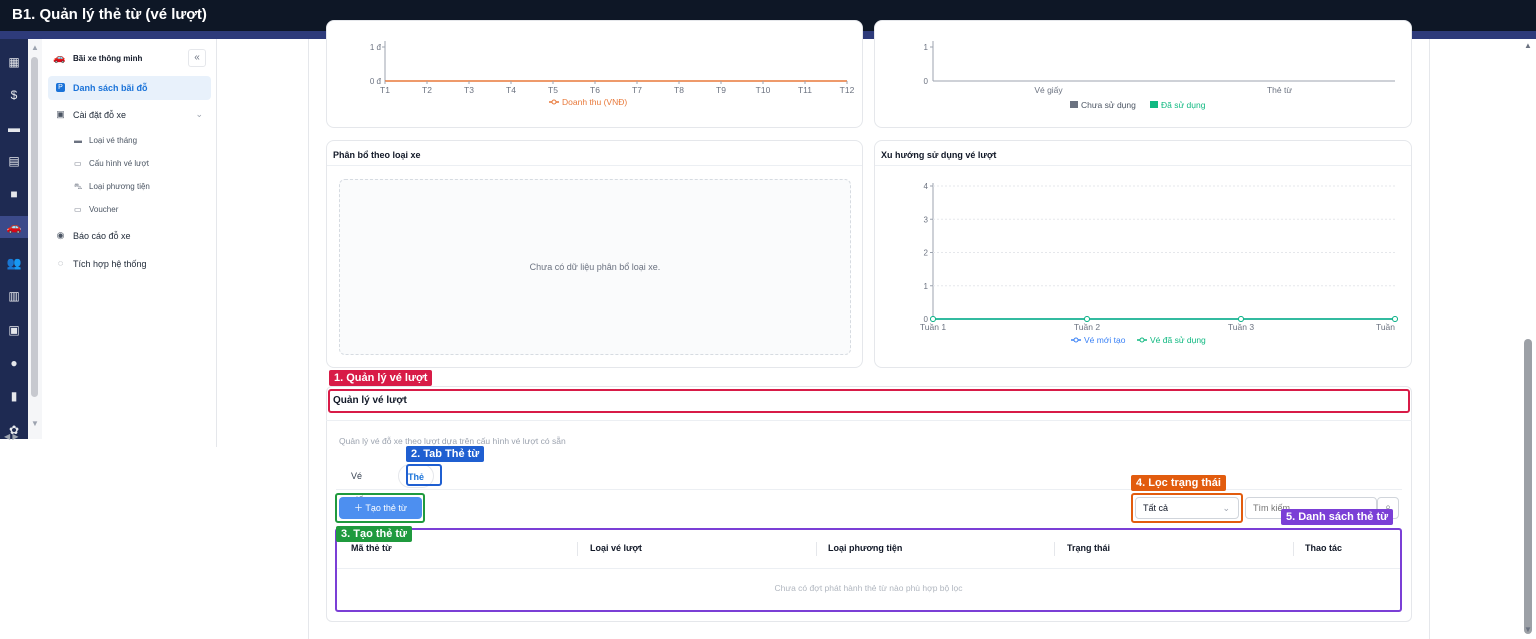  Describe the element at coordinates (14, 194) in the screenshot. I see `briefcase-icon: ■` at that location.